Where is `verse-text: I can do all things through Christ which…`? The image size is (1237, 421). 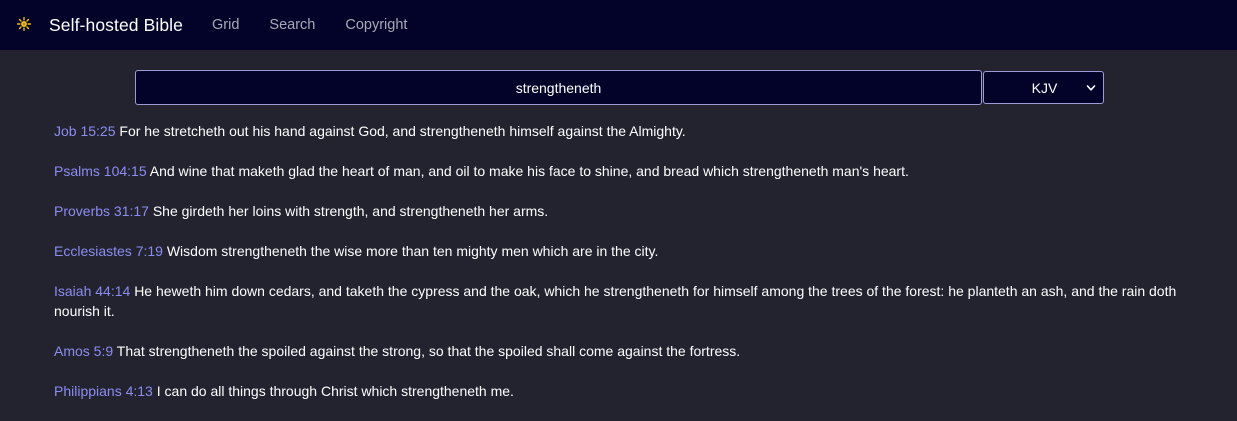
verse-text: I can do all things through Christ which… is located at coordinates (335, 391).